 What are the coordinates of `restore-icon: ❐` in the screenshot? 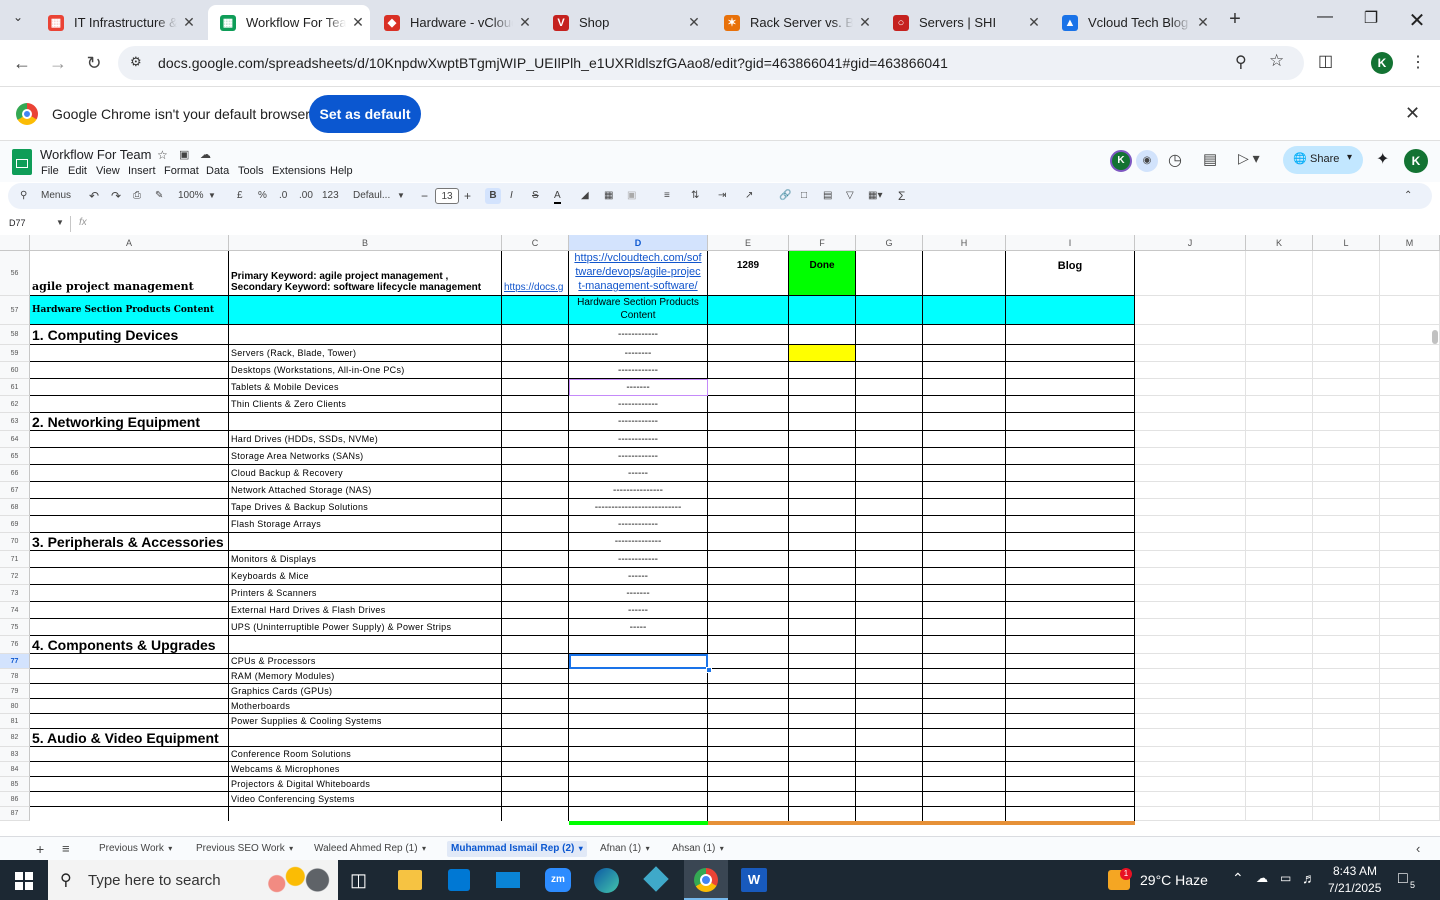 It's located at (1371, 20).